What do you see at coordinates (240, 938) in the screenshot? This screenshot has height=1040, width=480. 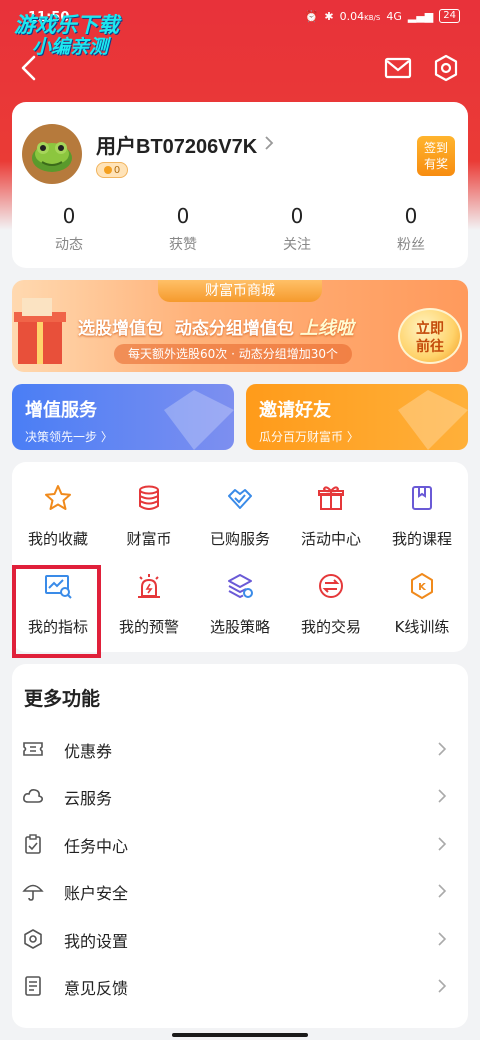 I see `list-item-my-settings: 我的设置` at bounding box center [240, 938].